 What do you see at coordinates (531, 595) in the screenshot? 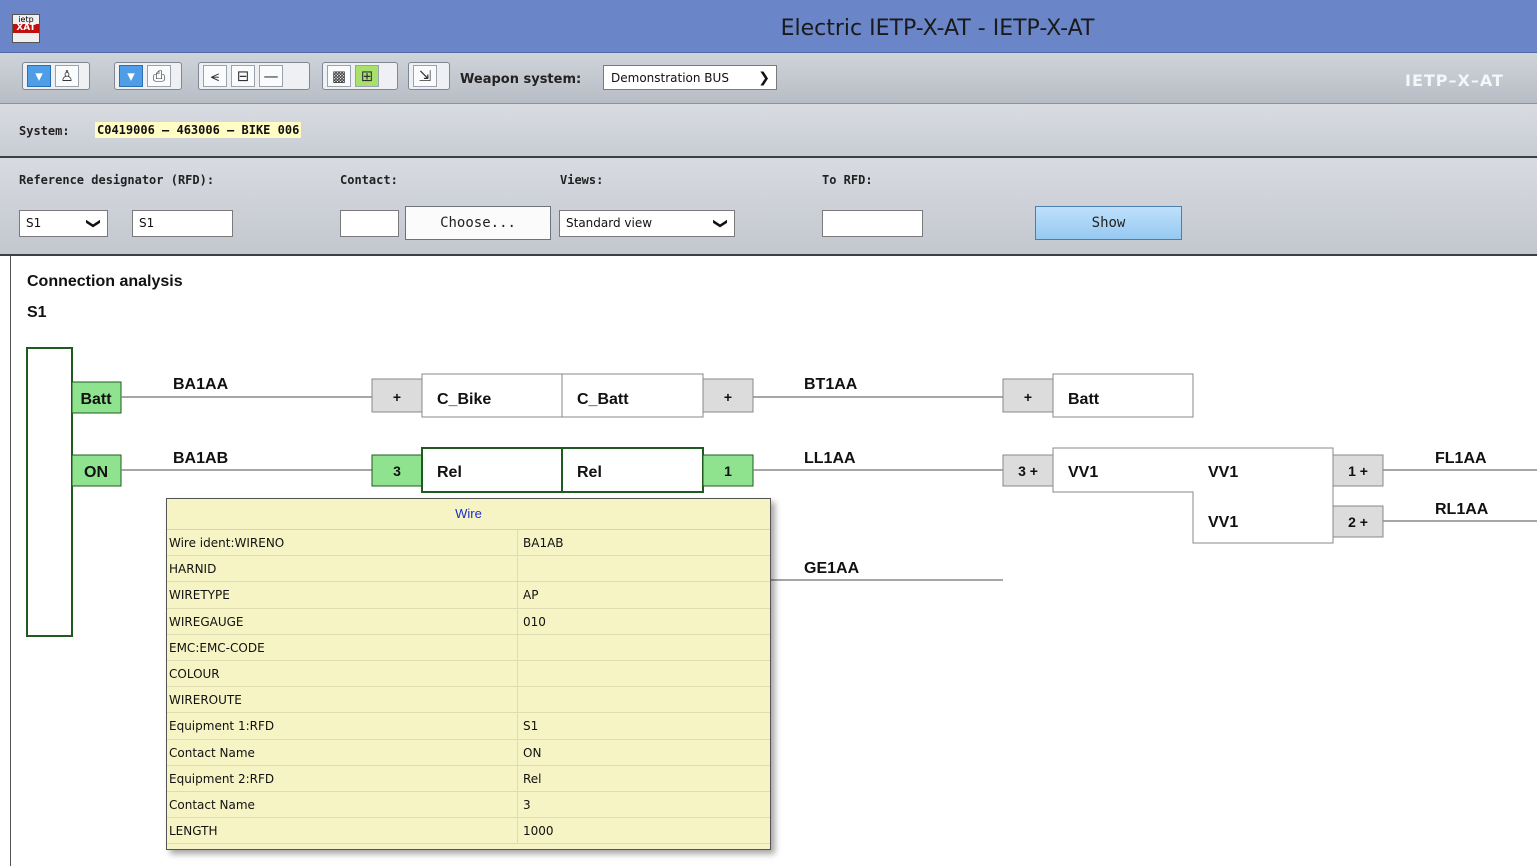
I see `popup-row-value: AP` at bounding box center [531, 595].